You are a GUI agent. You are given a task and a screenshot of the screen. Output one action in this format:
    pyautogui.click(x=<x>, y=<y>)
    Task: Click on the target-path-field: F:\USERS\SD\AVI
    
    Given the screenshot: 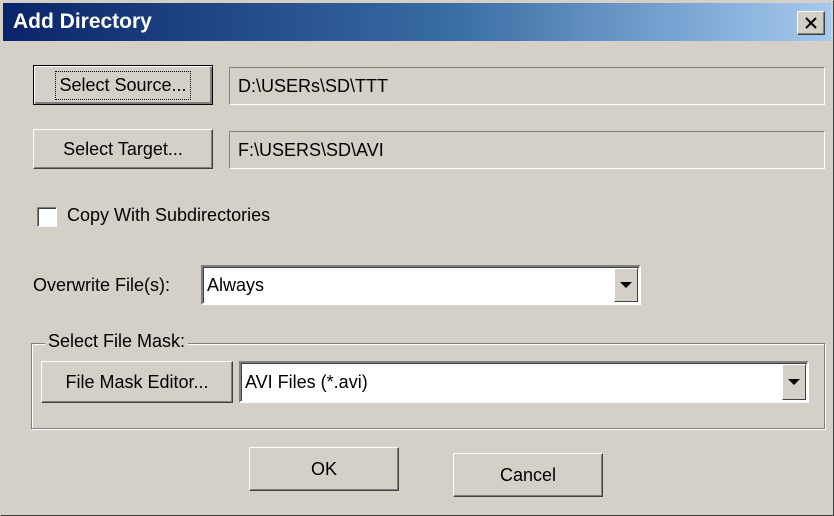 What is the action you would take?
    pyautogui.click(x=527, y=150)
    